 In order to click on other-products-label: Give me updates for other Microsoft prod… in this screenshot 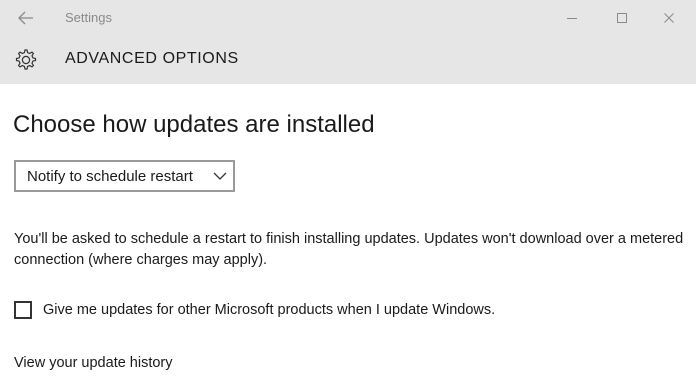, I will do `click(269, 310)`.